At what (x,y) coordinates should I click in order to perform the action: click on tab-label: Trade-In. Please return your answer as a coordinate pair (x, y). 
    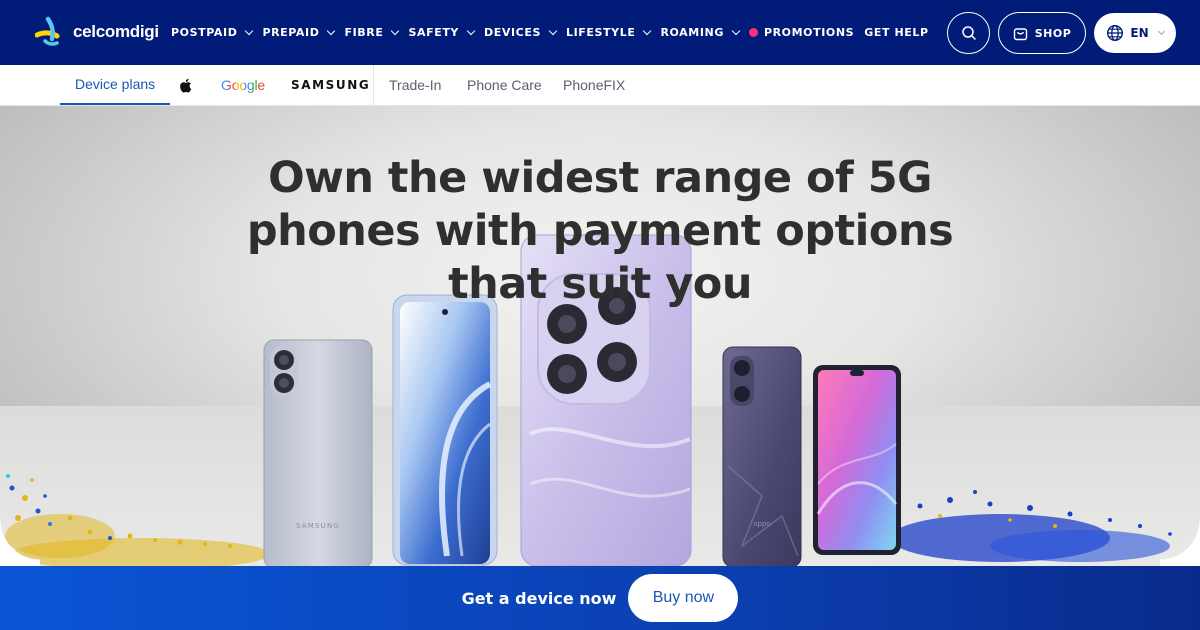
    Looking at the image, I should click on (415, 85).